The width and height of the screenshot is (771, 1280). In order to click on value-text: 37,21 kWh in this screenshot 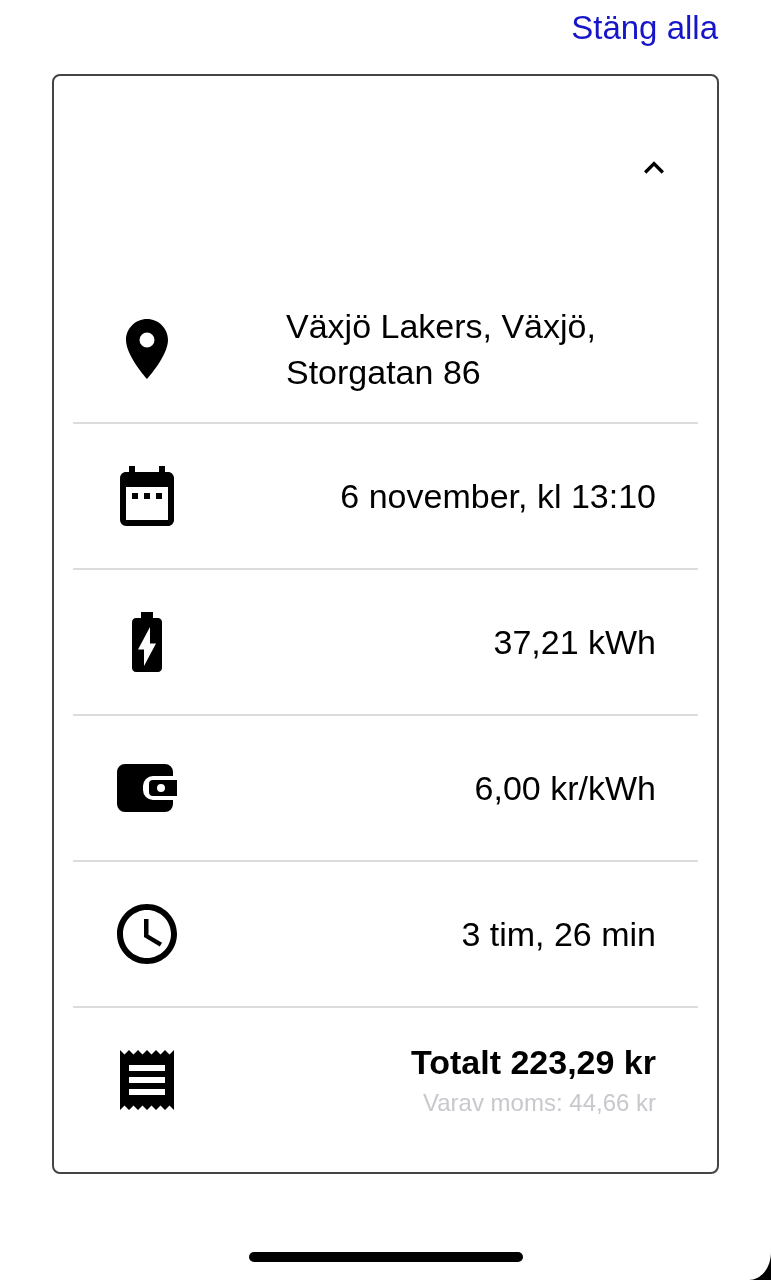, I will do `click(574, 642)`.